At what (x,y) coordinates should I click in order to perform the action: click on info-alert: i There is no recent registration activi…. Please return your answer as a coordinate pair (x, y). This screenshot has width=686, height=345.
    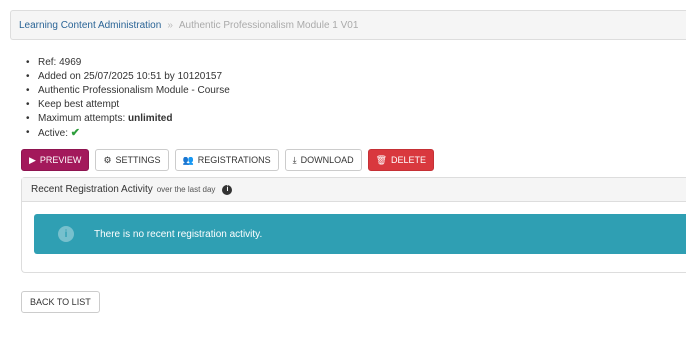
    Looking at the image, I should click on (360, 234).